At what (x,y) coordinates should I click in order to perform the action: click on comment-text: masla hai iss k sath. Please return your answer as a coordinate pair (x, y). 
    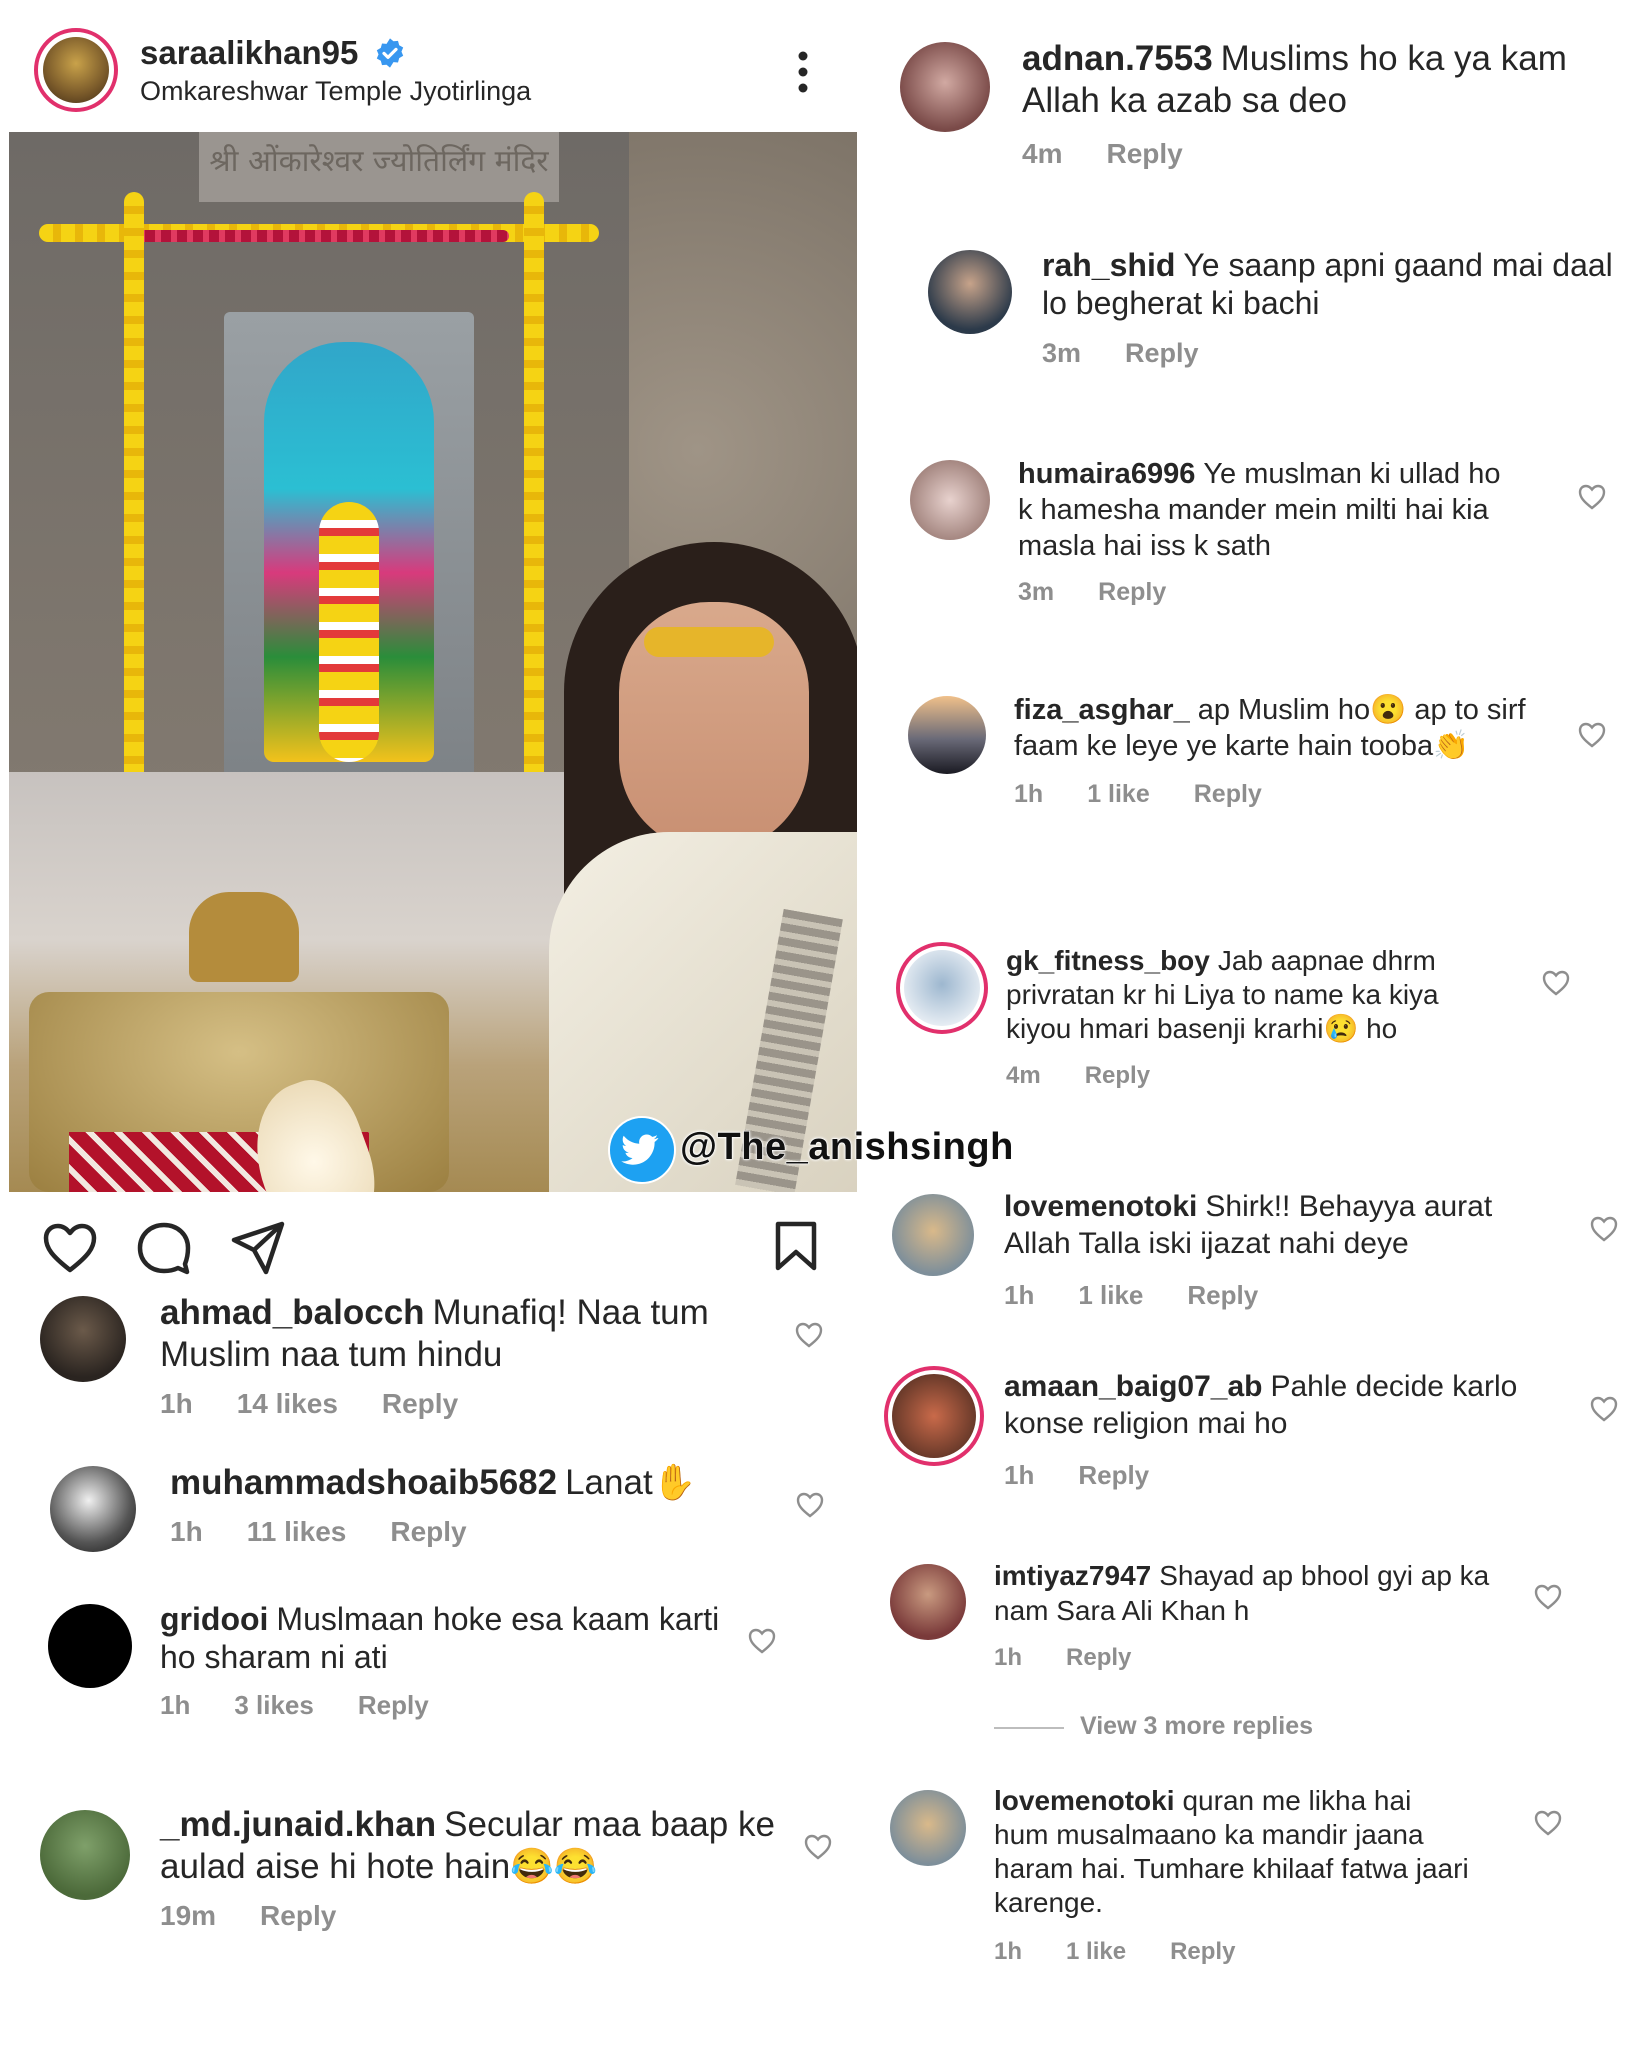
    Looking at the image, I should click on (1145, 546).